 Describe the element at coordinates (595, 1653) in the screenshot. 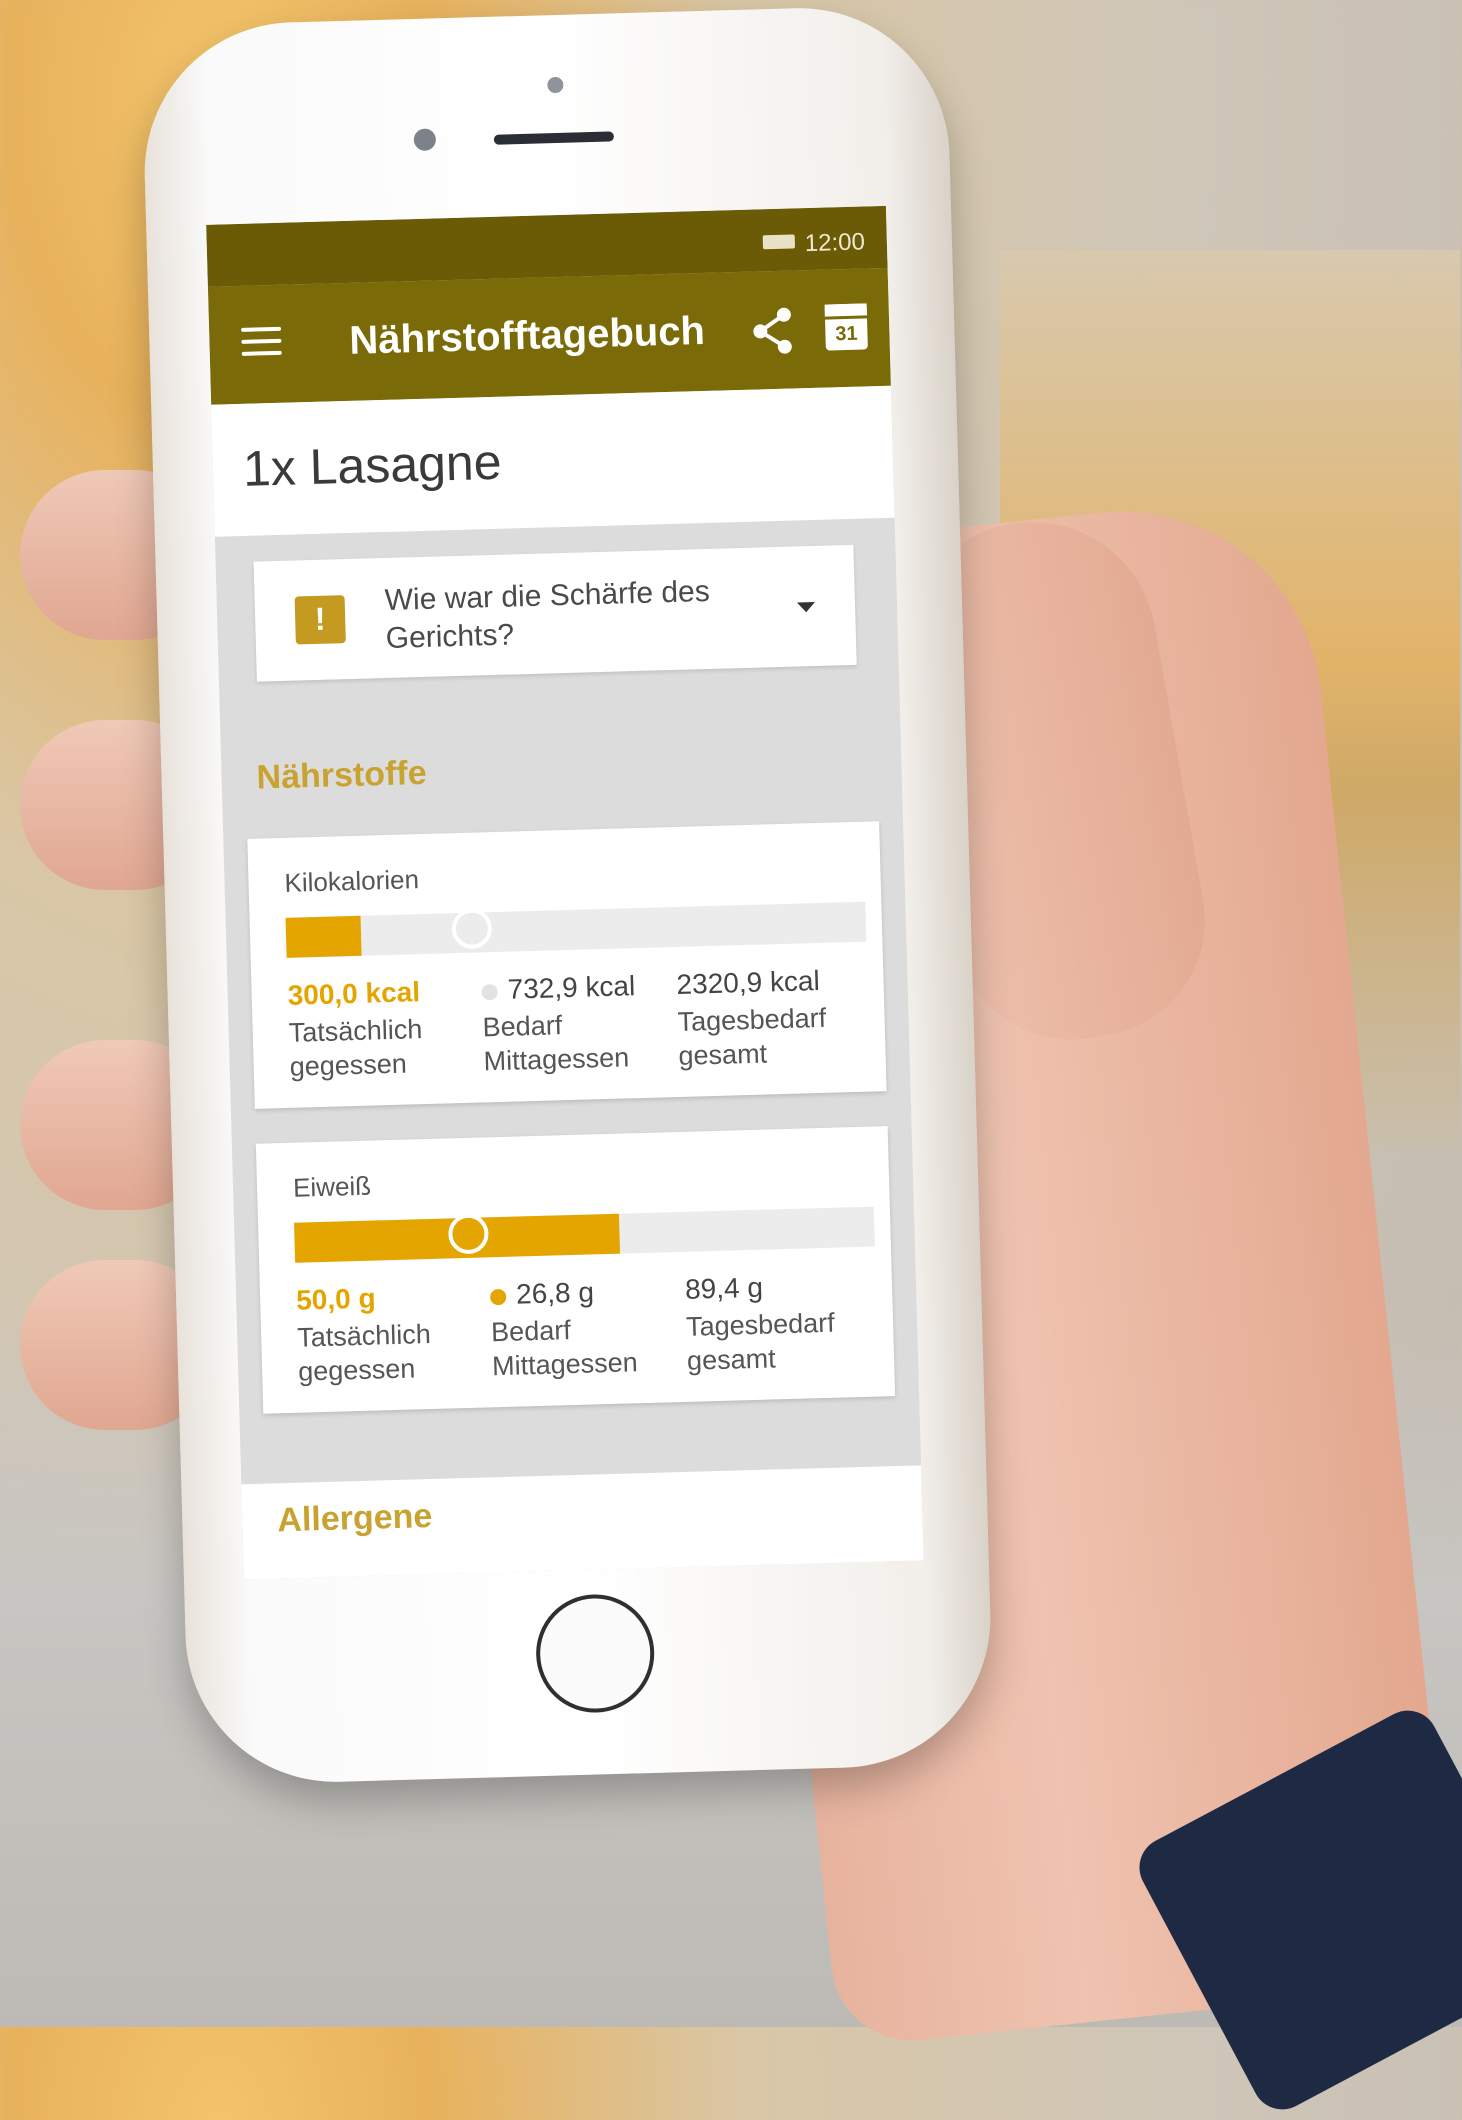

I see `home-button` at that location.